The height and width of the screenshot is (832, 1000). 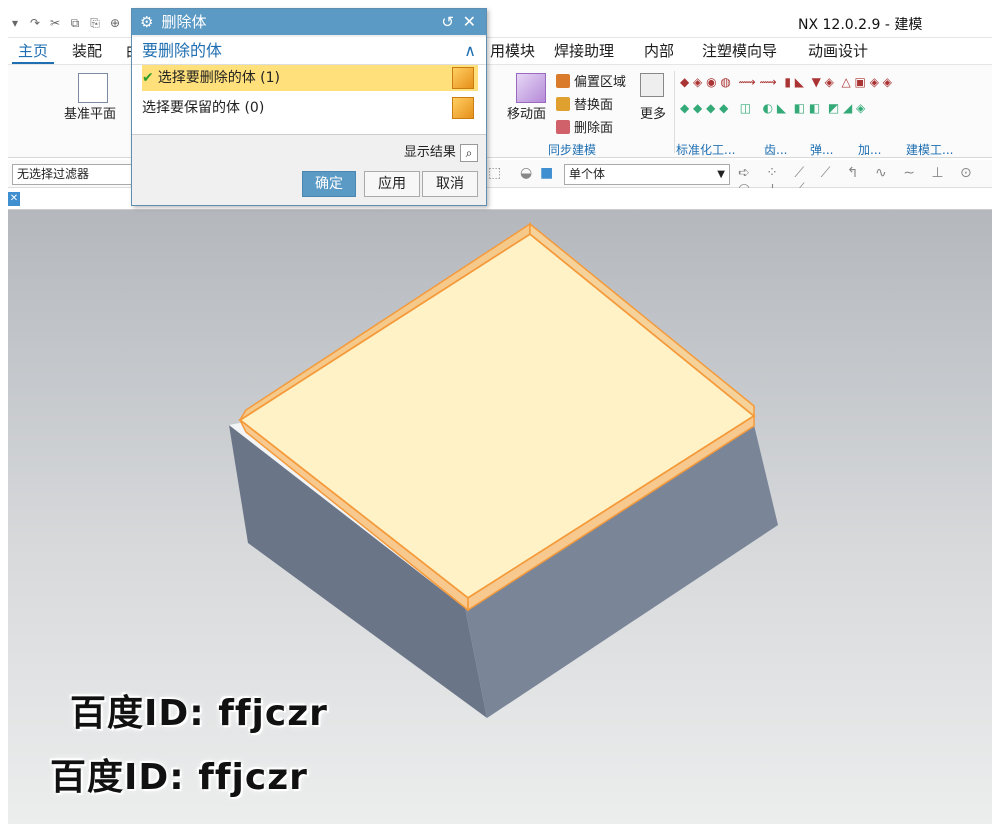 What do you see at coordinates (653, 112) in the screenshot?
I see `more-button: 更多` at bounding box center [653, 112].